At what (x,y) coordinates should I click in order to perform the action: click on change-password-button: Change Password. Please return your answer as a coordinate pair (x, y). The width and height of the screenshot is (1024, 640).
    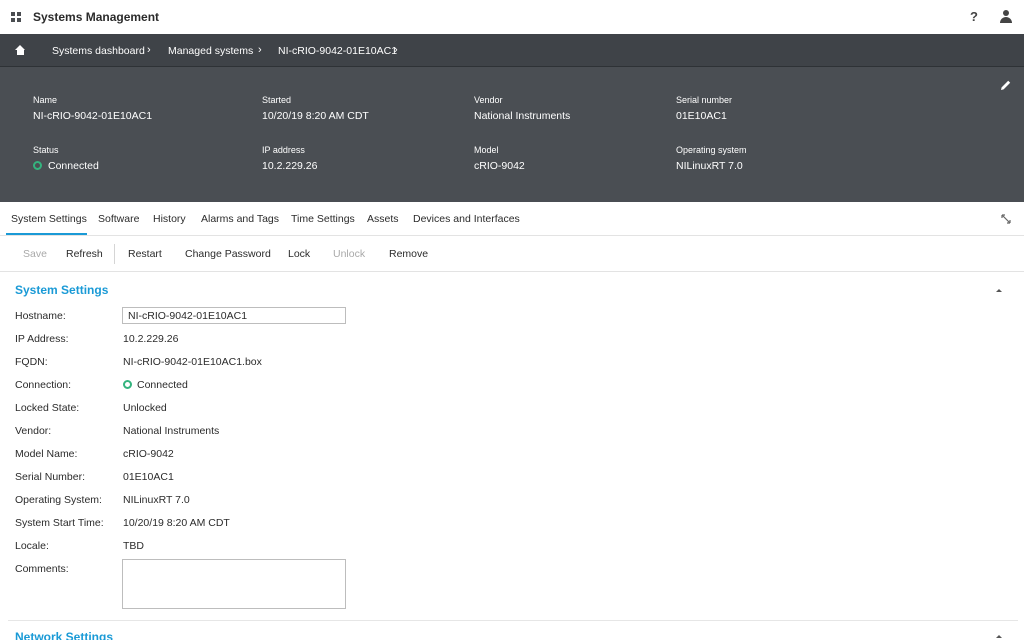
    Looking at the image, I should click on (228, 254).